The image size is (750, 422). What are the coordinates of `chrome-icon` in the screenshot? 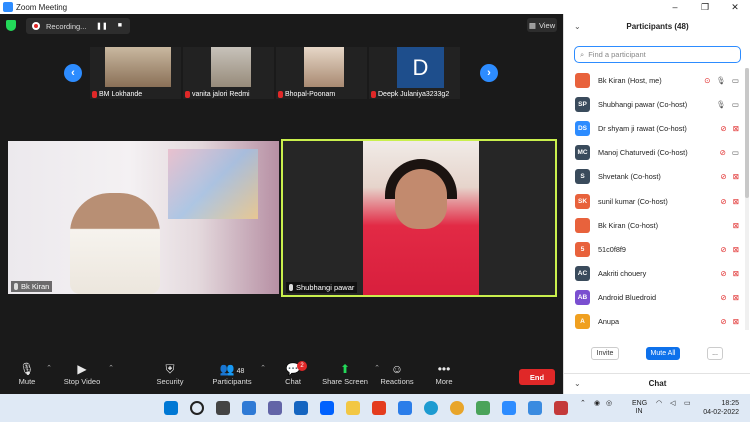 It's located at (457, 408).